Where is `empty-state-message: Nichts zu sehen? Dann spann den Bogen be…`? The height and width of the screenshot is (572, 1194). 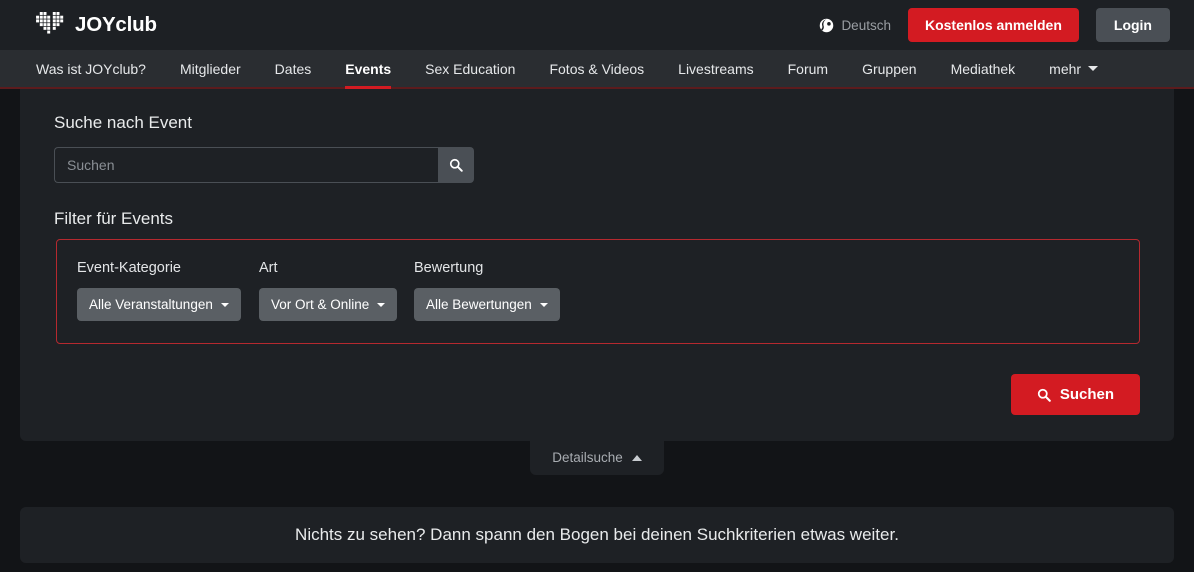
empty-state-message: Nichts zu sehen? Dann spann den Bogen be… is located at coordinates (597, 534).